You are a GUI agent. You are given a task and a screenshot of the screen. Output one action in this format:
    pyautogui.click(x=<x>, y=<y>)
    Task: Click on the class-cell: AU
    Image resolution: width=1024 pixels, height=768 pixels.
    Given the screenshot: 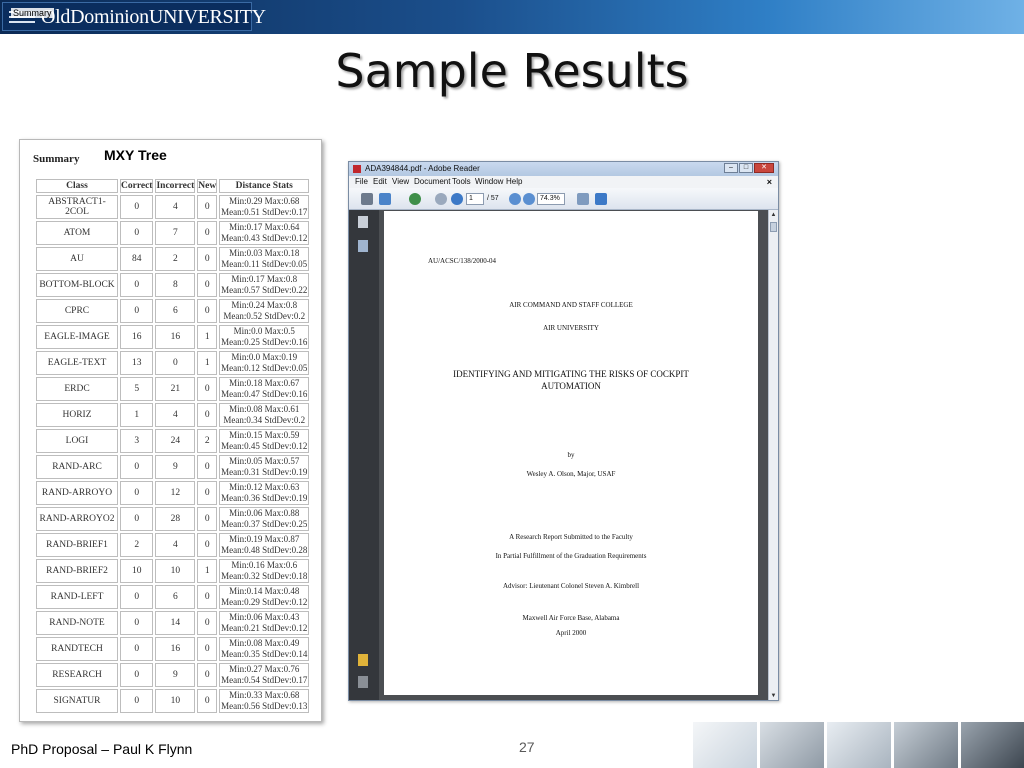 What is the action you would take?
    pyautogui.click(x=77, y=259)
    